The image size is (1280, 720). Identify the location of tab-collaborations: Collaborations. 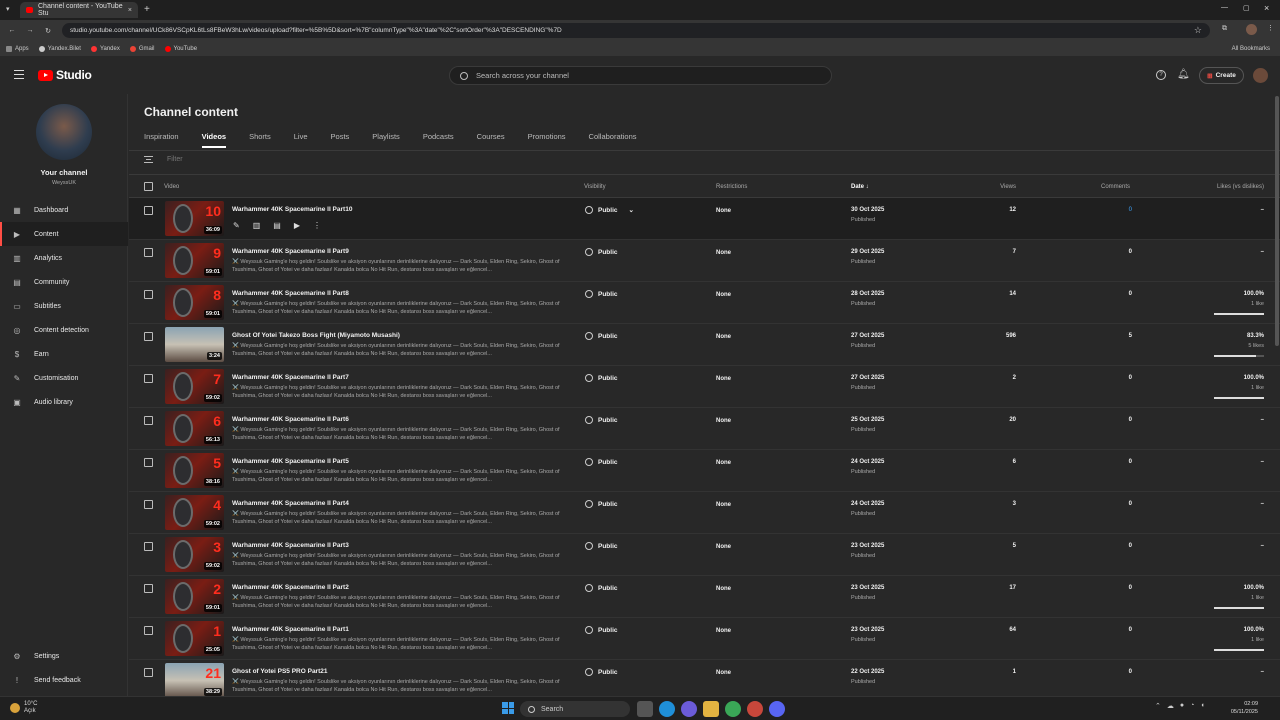
(613, 140).